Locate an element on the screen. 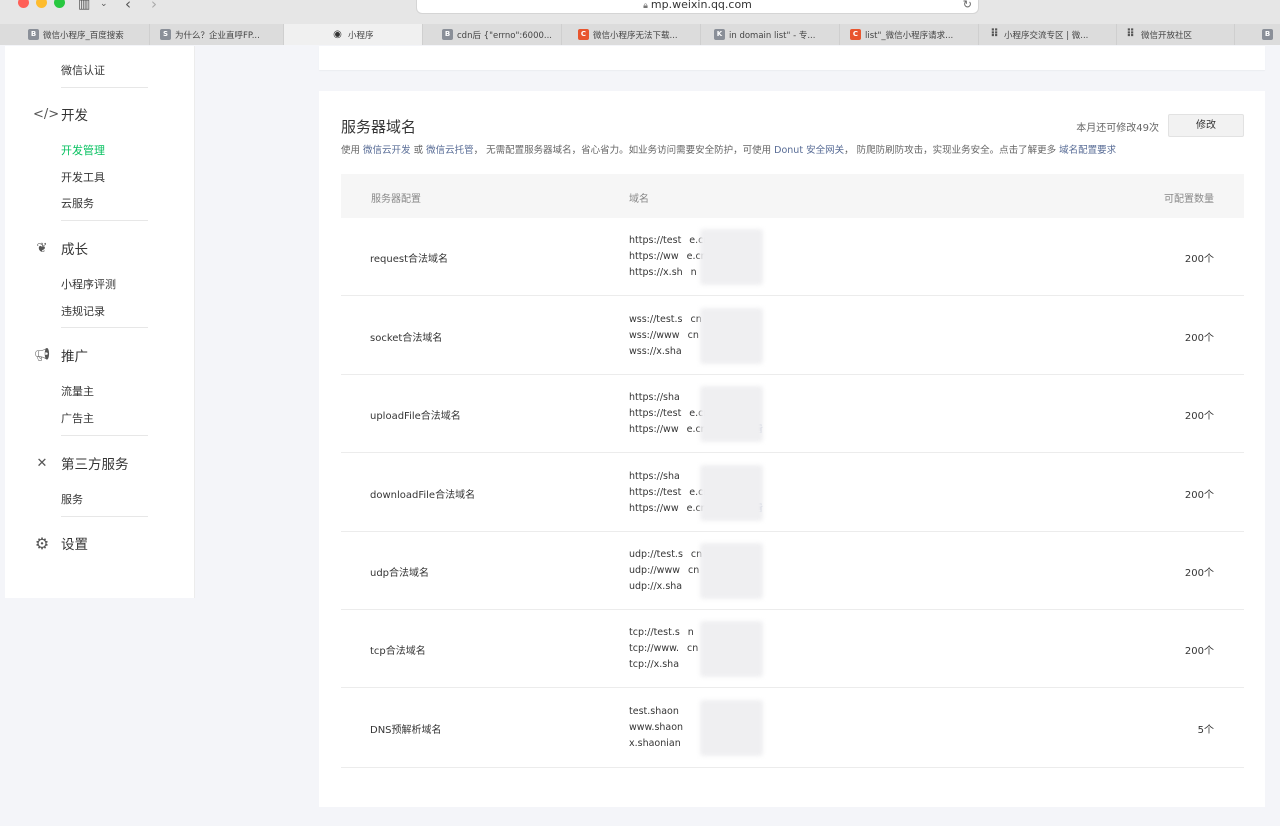 The image size is (1280, 826). desc-text: 或 is located at coordinates (418, 150).